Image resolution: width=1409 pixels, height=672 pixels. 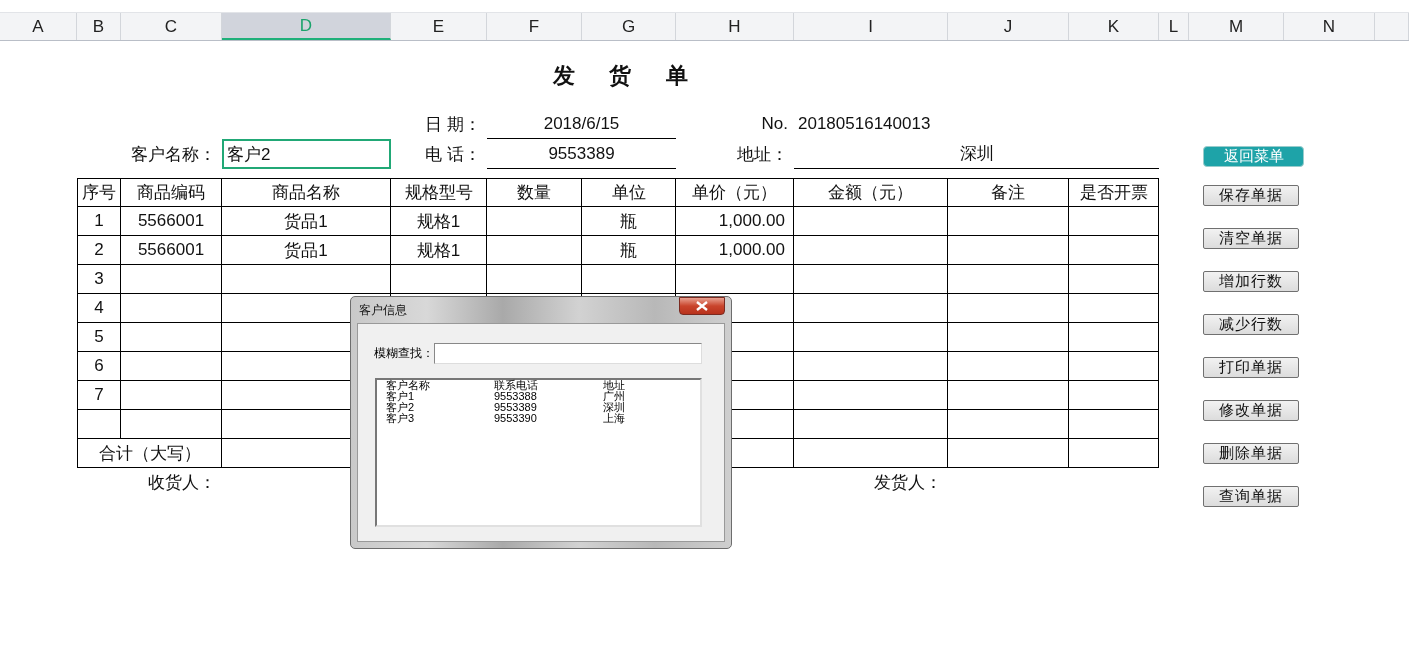 What do you see at coordinates (1329, 26) in the screenshot?
I see `column-header: N` at bounding box center [1329, 26].